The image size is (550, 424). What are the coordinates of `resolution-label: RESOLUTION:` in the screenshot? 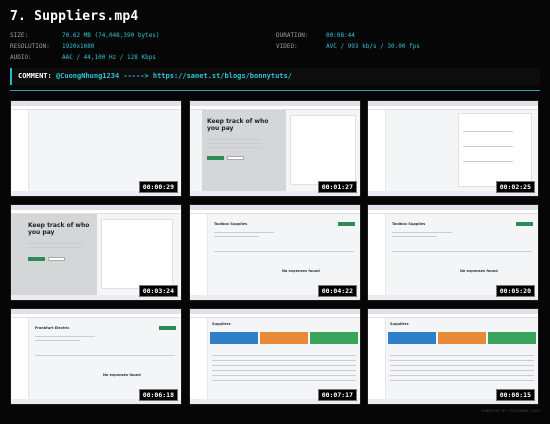 It's located at (30, 46).